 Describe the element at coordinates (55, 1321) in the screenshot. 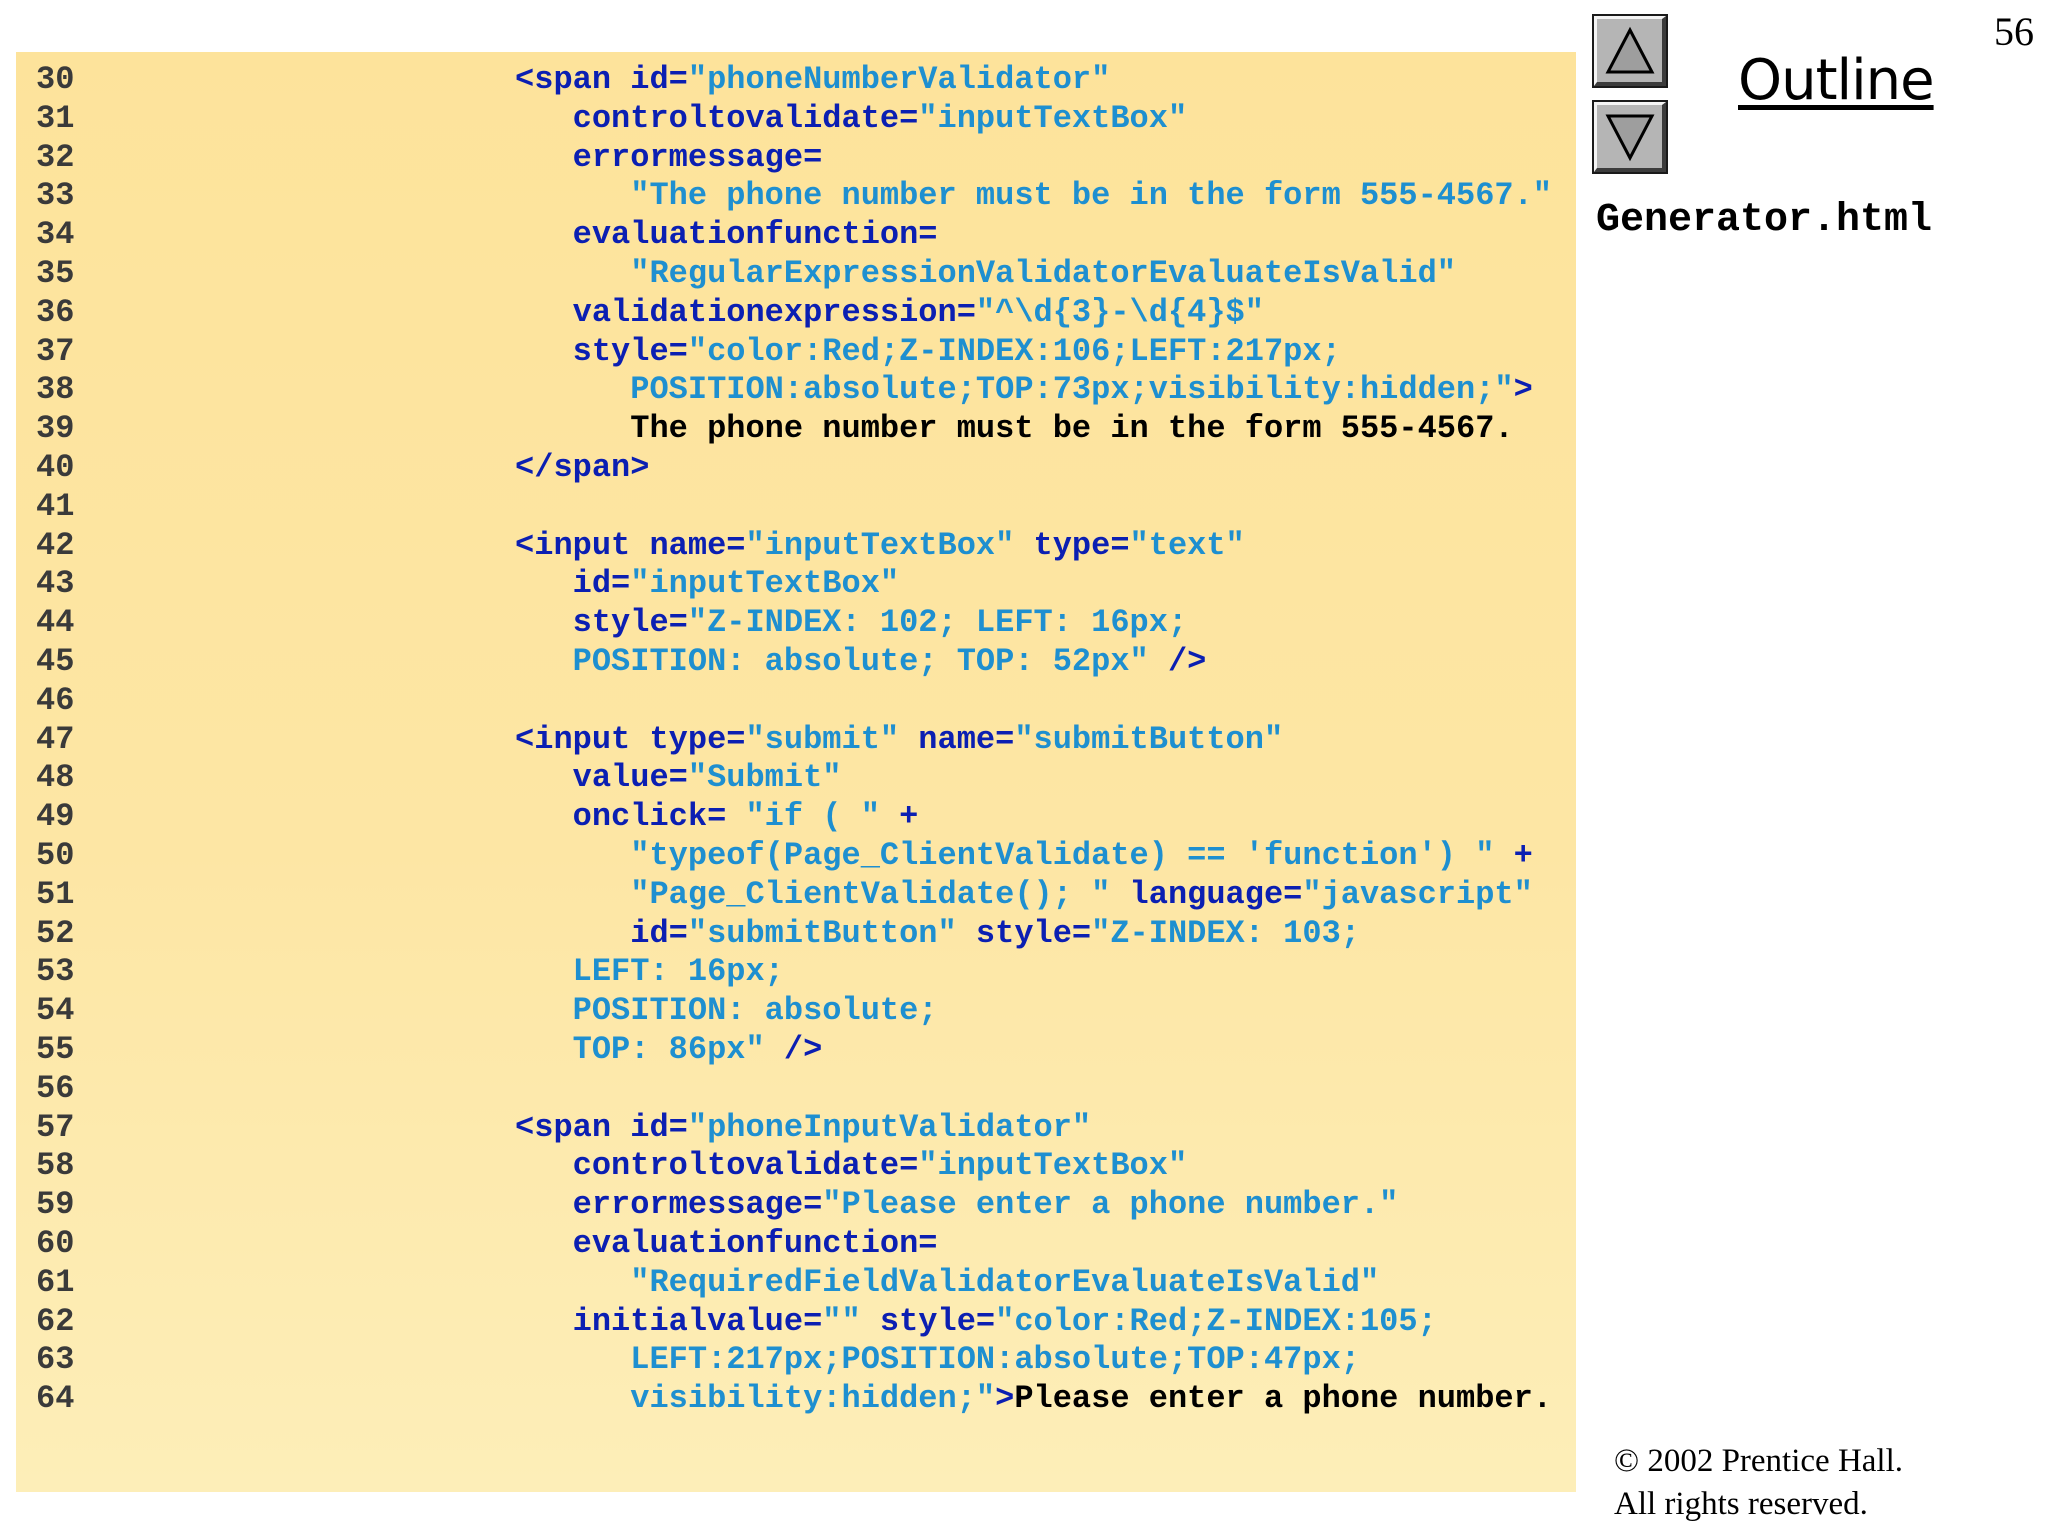

I see `line-number: 62` at that location.